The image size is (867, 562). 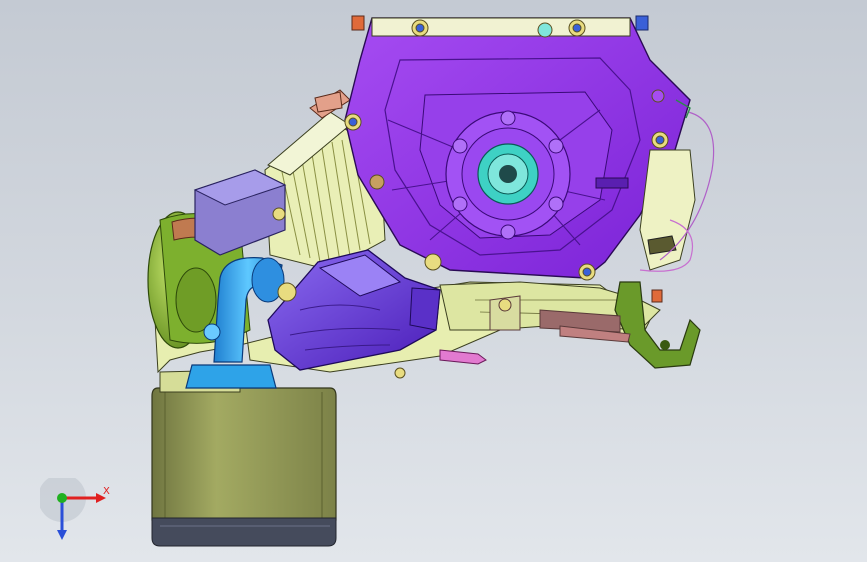 What do you see at coordinates (231, 376) in the screenshot?
I see `intake-flange` at bounding box center [231, 376].